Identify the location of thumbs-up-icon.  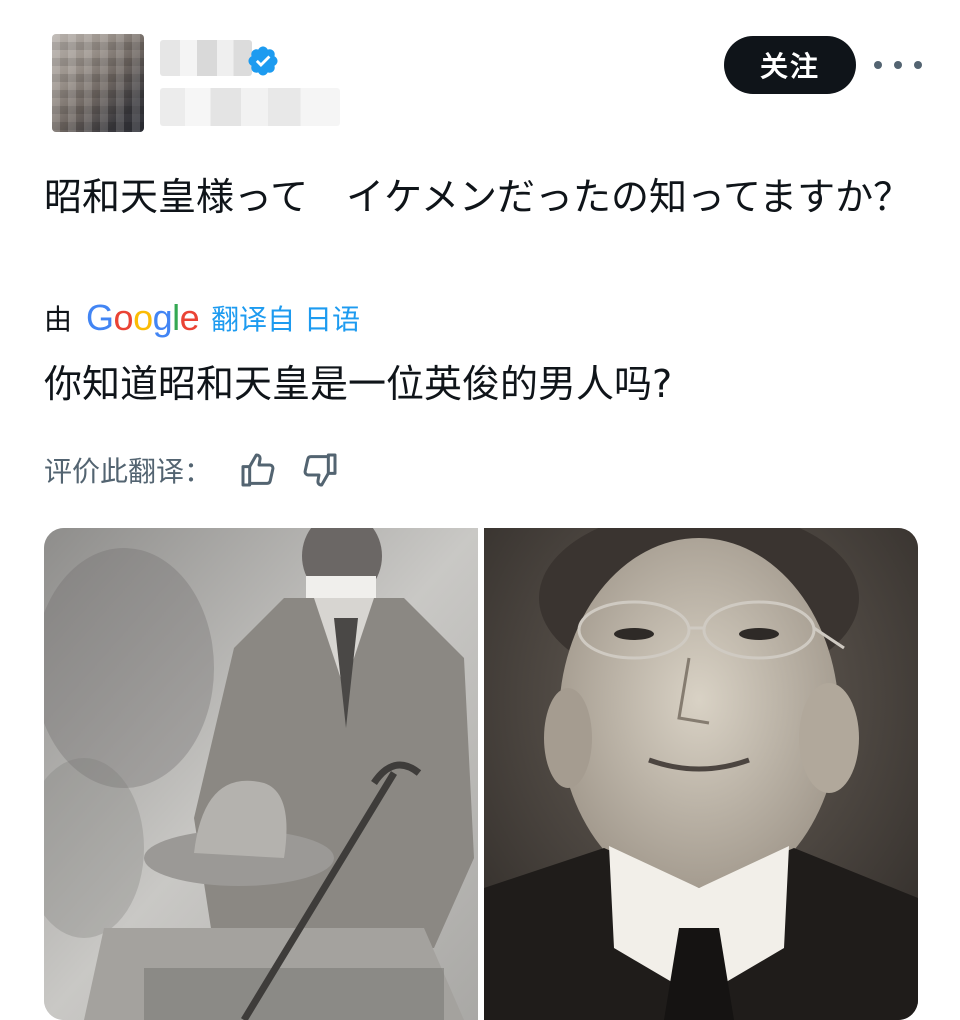
(258, 470).